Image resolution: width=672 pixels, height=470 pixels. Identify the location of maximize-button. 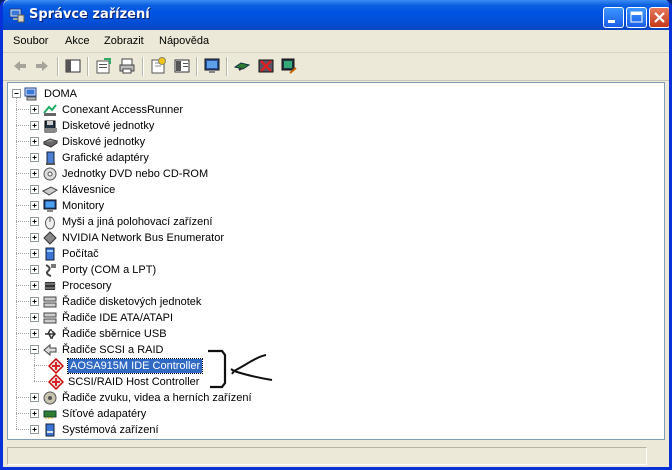
(636, 17).